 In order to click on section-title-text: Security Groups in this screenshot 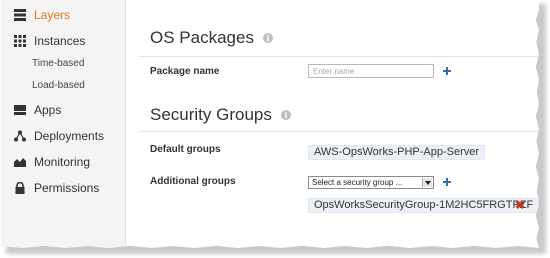, I will do `click(211, 114)`.